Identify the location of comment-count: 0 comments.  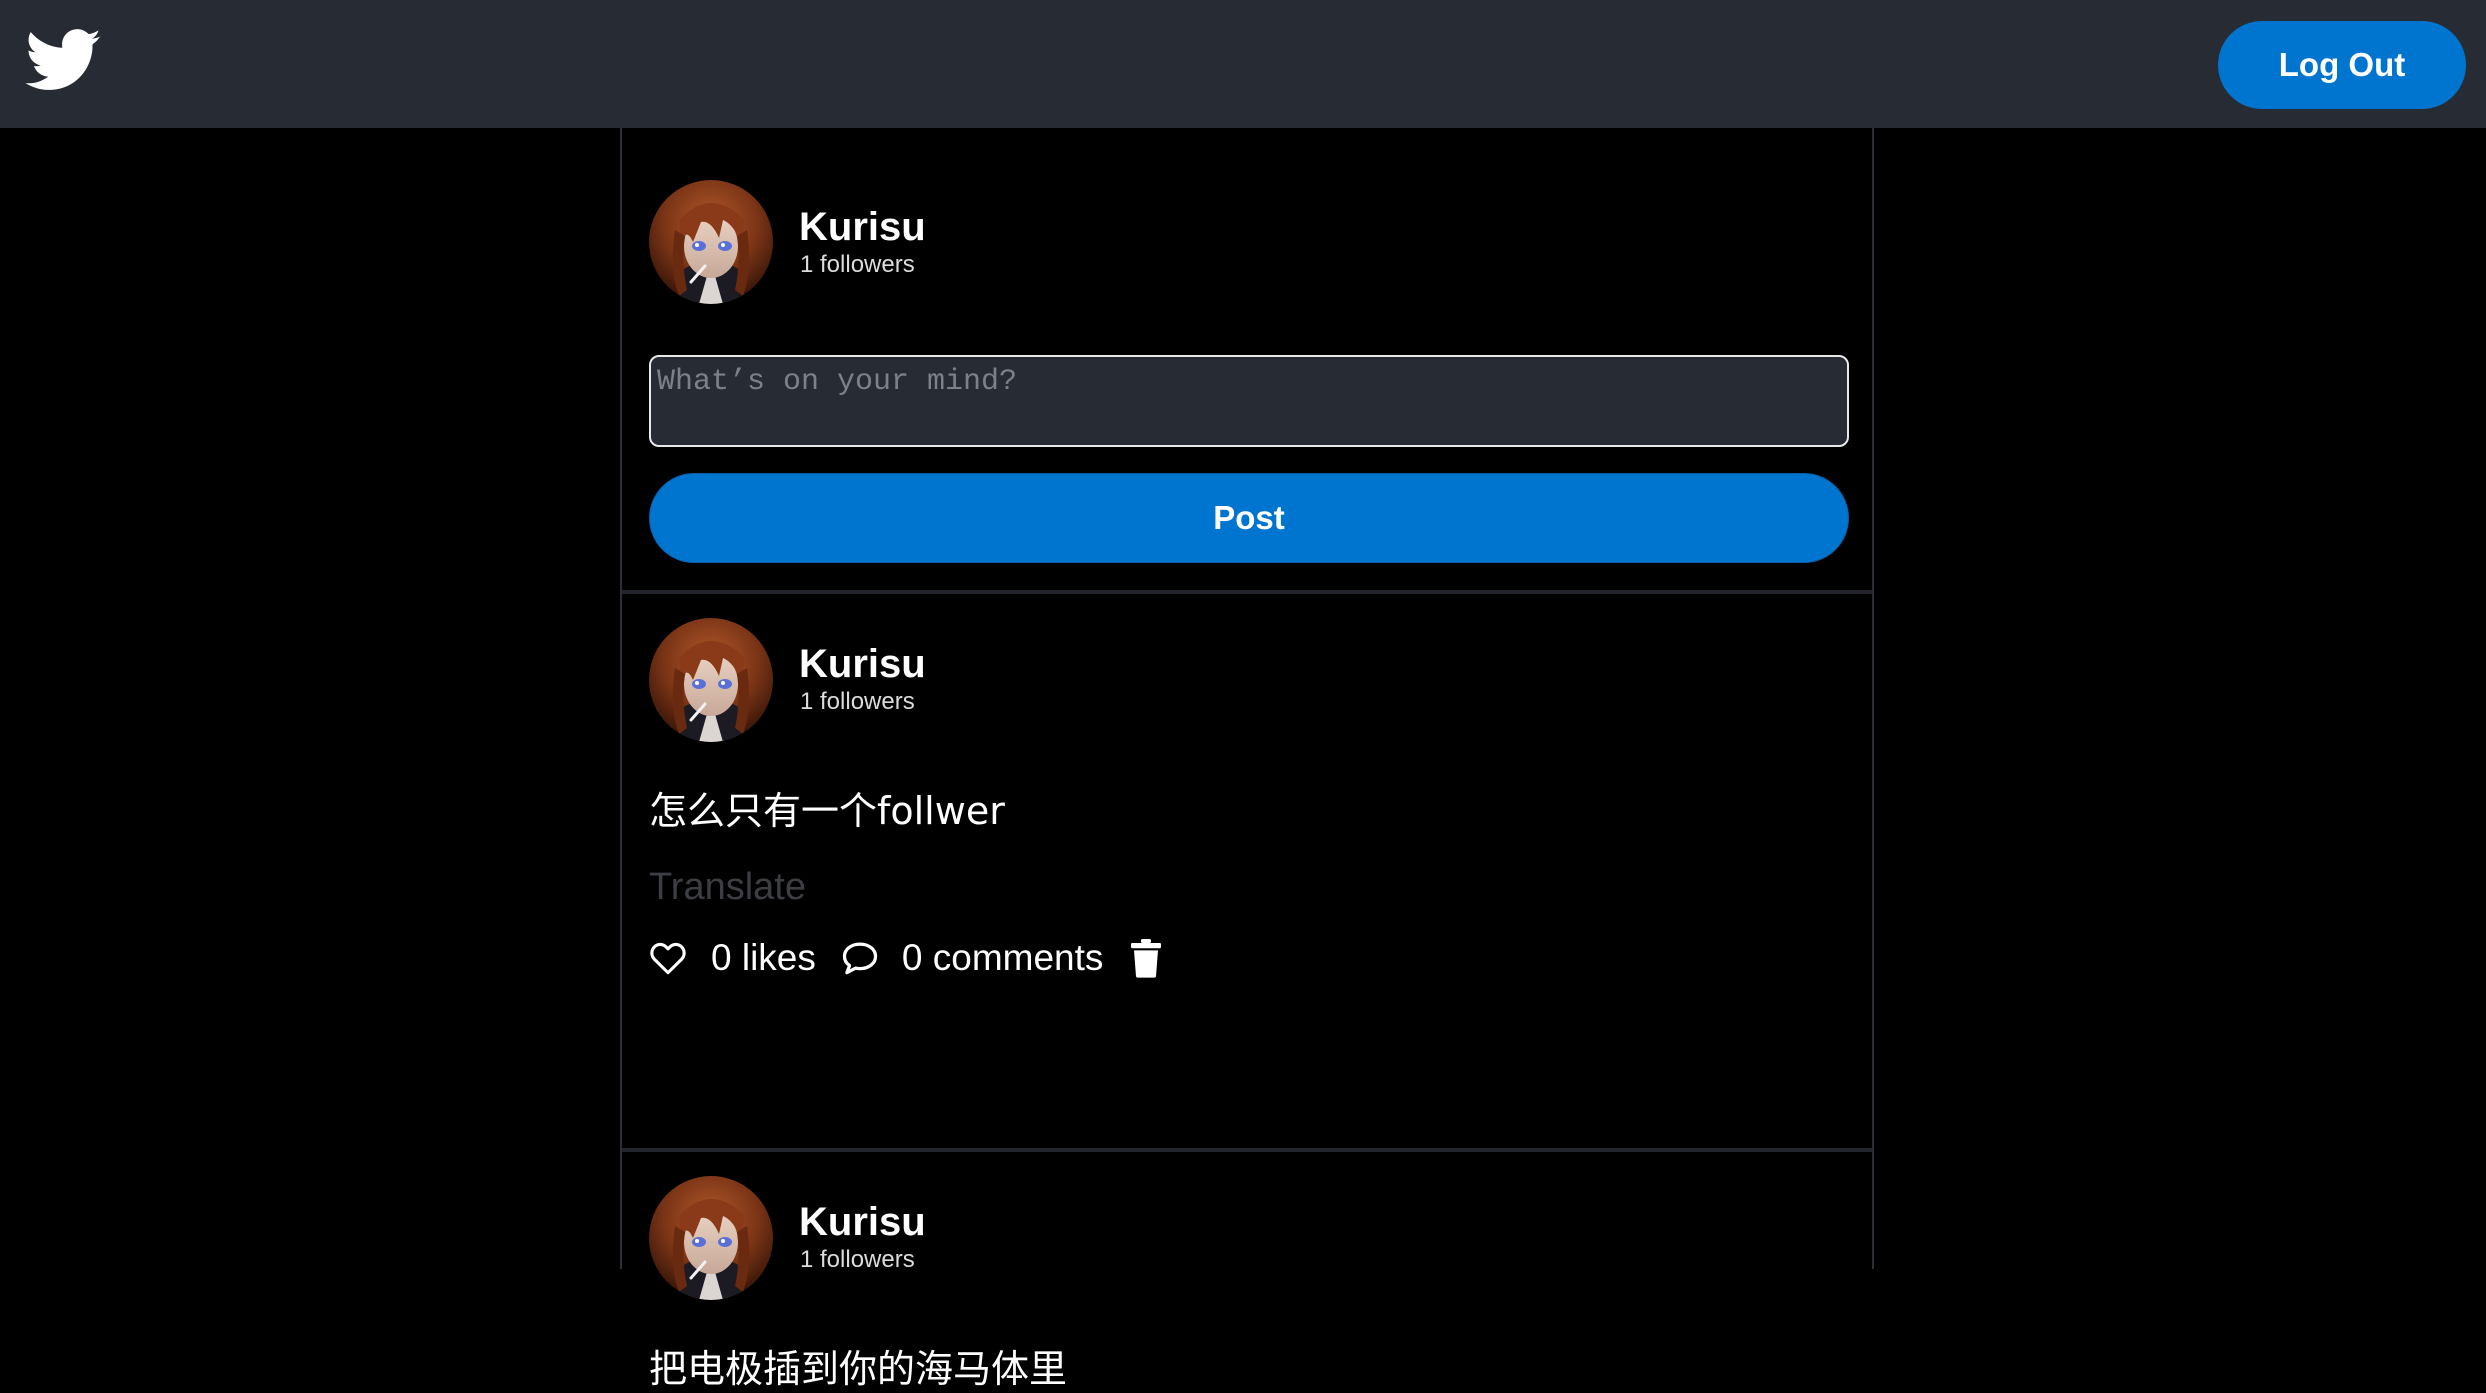
(1003, 958).